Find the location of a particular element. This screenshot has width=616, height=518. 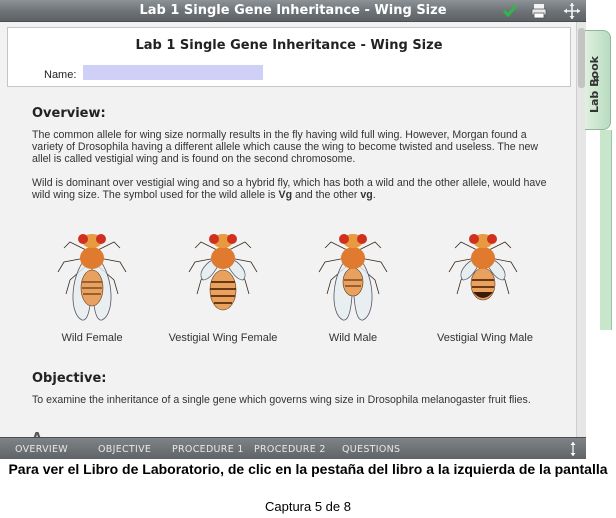

fly-label-vestigial-male: Vestigial Wing Male is located at coordinates (485, 338).